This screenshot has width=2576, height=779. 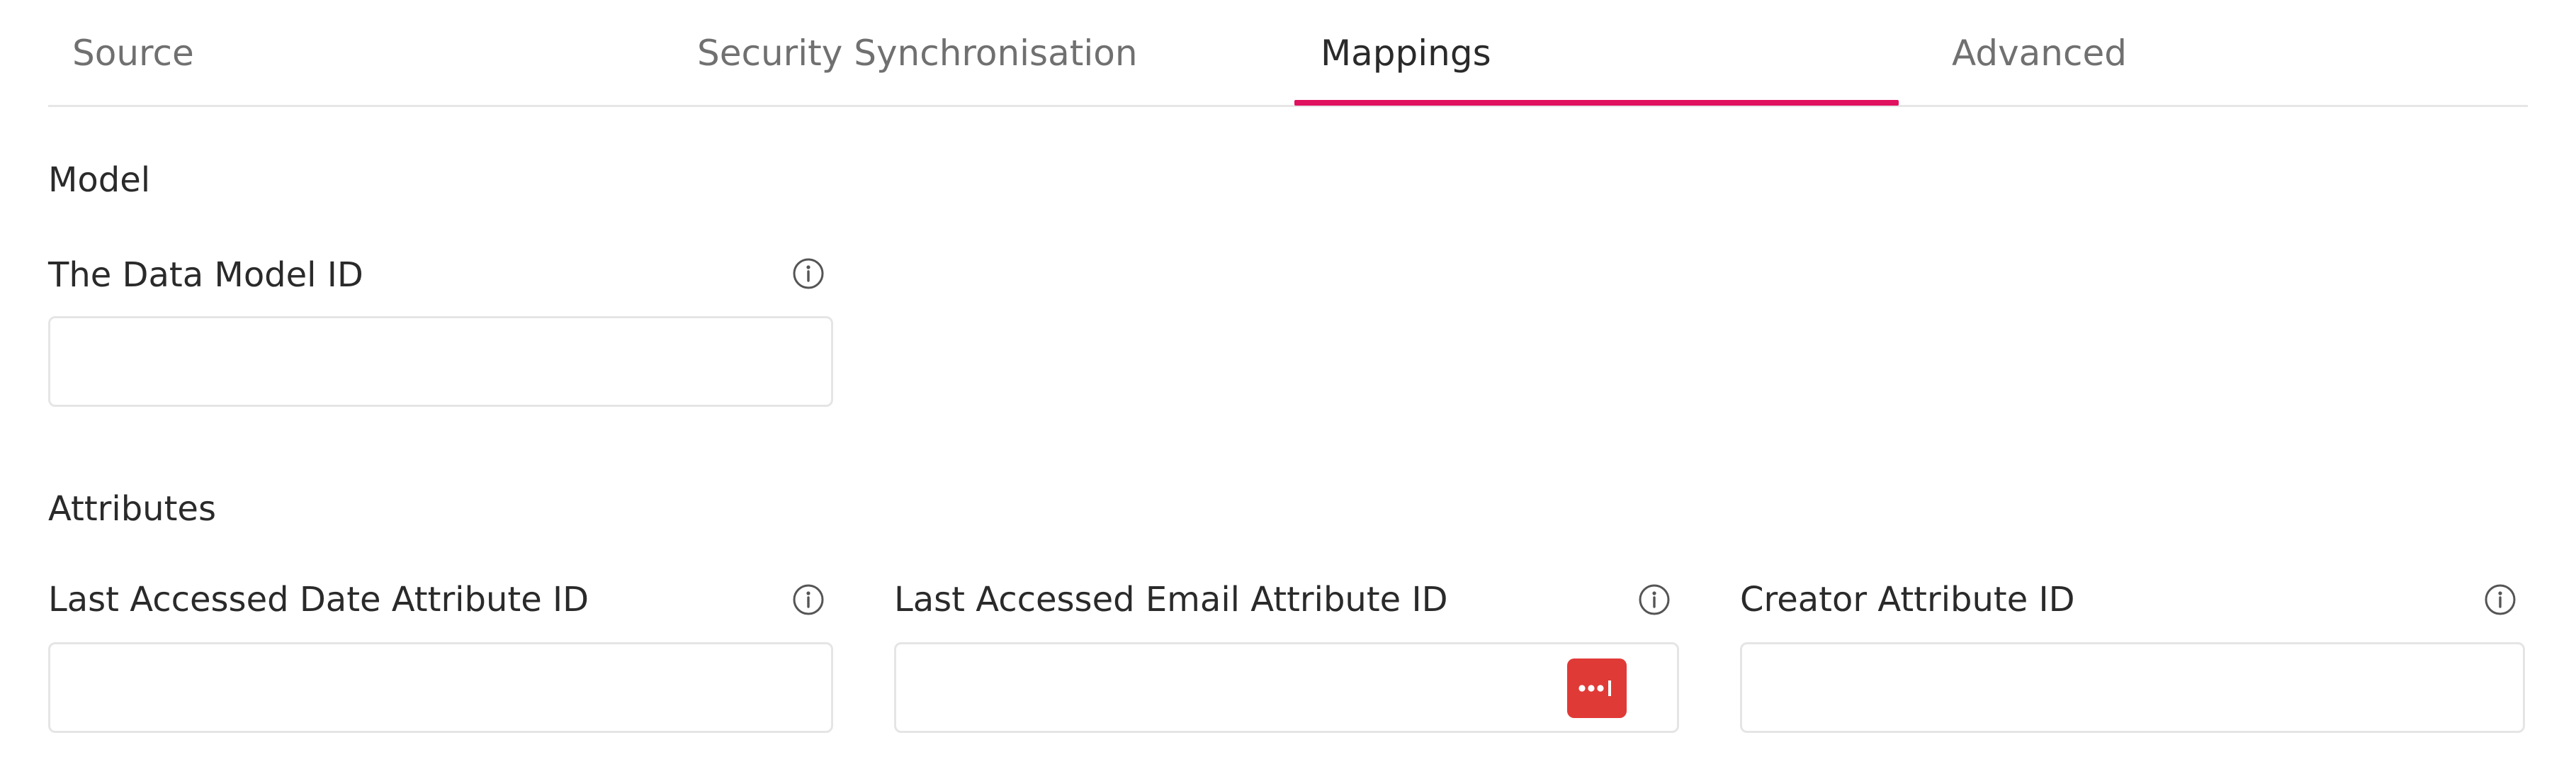 What do you see at coordinates (1597, 688) in the screenshot?
I see `password-manager-icon` at bounding box center [1597, 688].